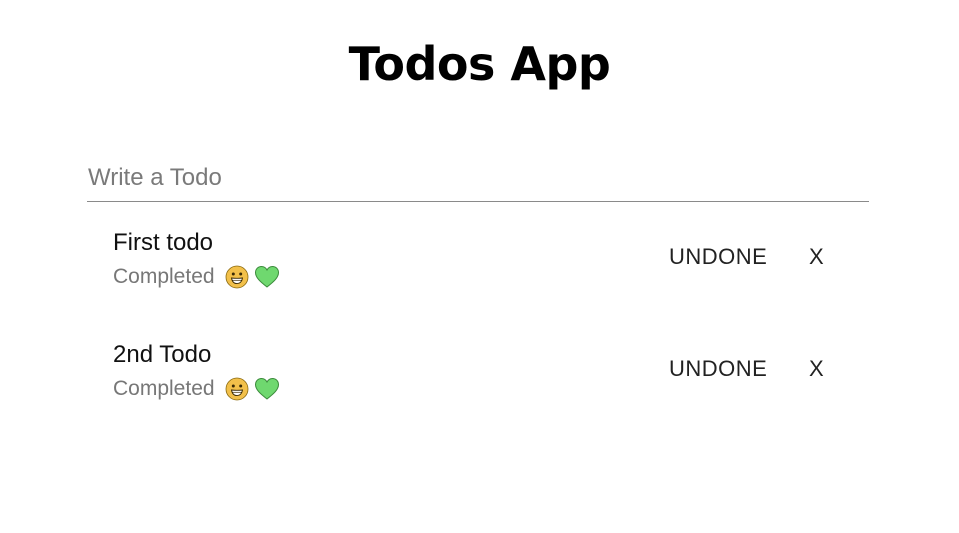 This screenshot has height=533, width=959. I want to click on page-title: Todos App, so click(479, 64).